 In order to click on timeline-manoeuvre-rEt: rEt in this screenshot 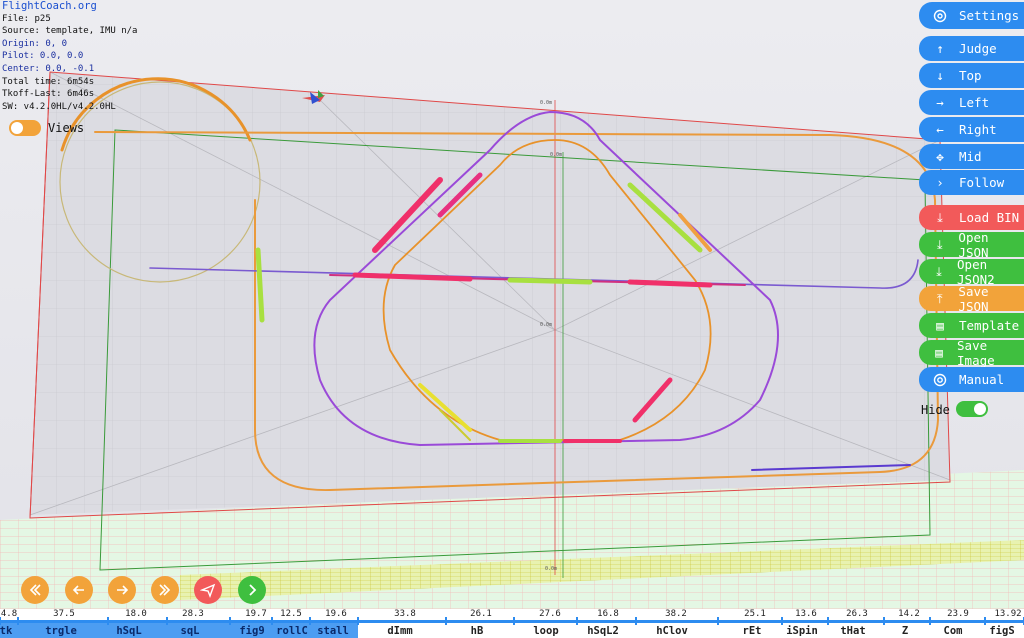, I will do `click(752, 631)`.